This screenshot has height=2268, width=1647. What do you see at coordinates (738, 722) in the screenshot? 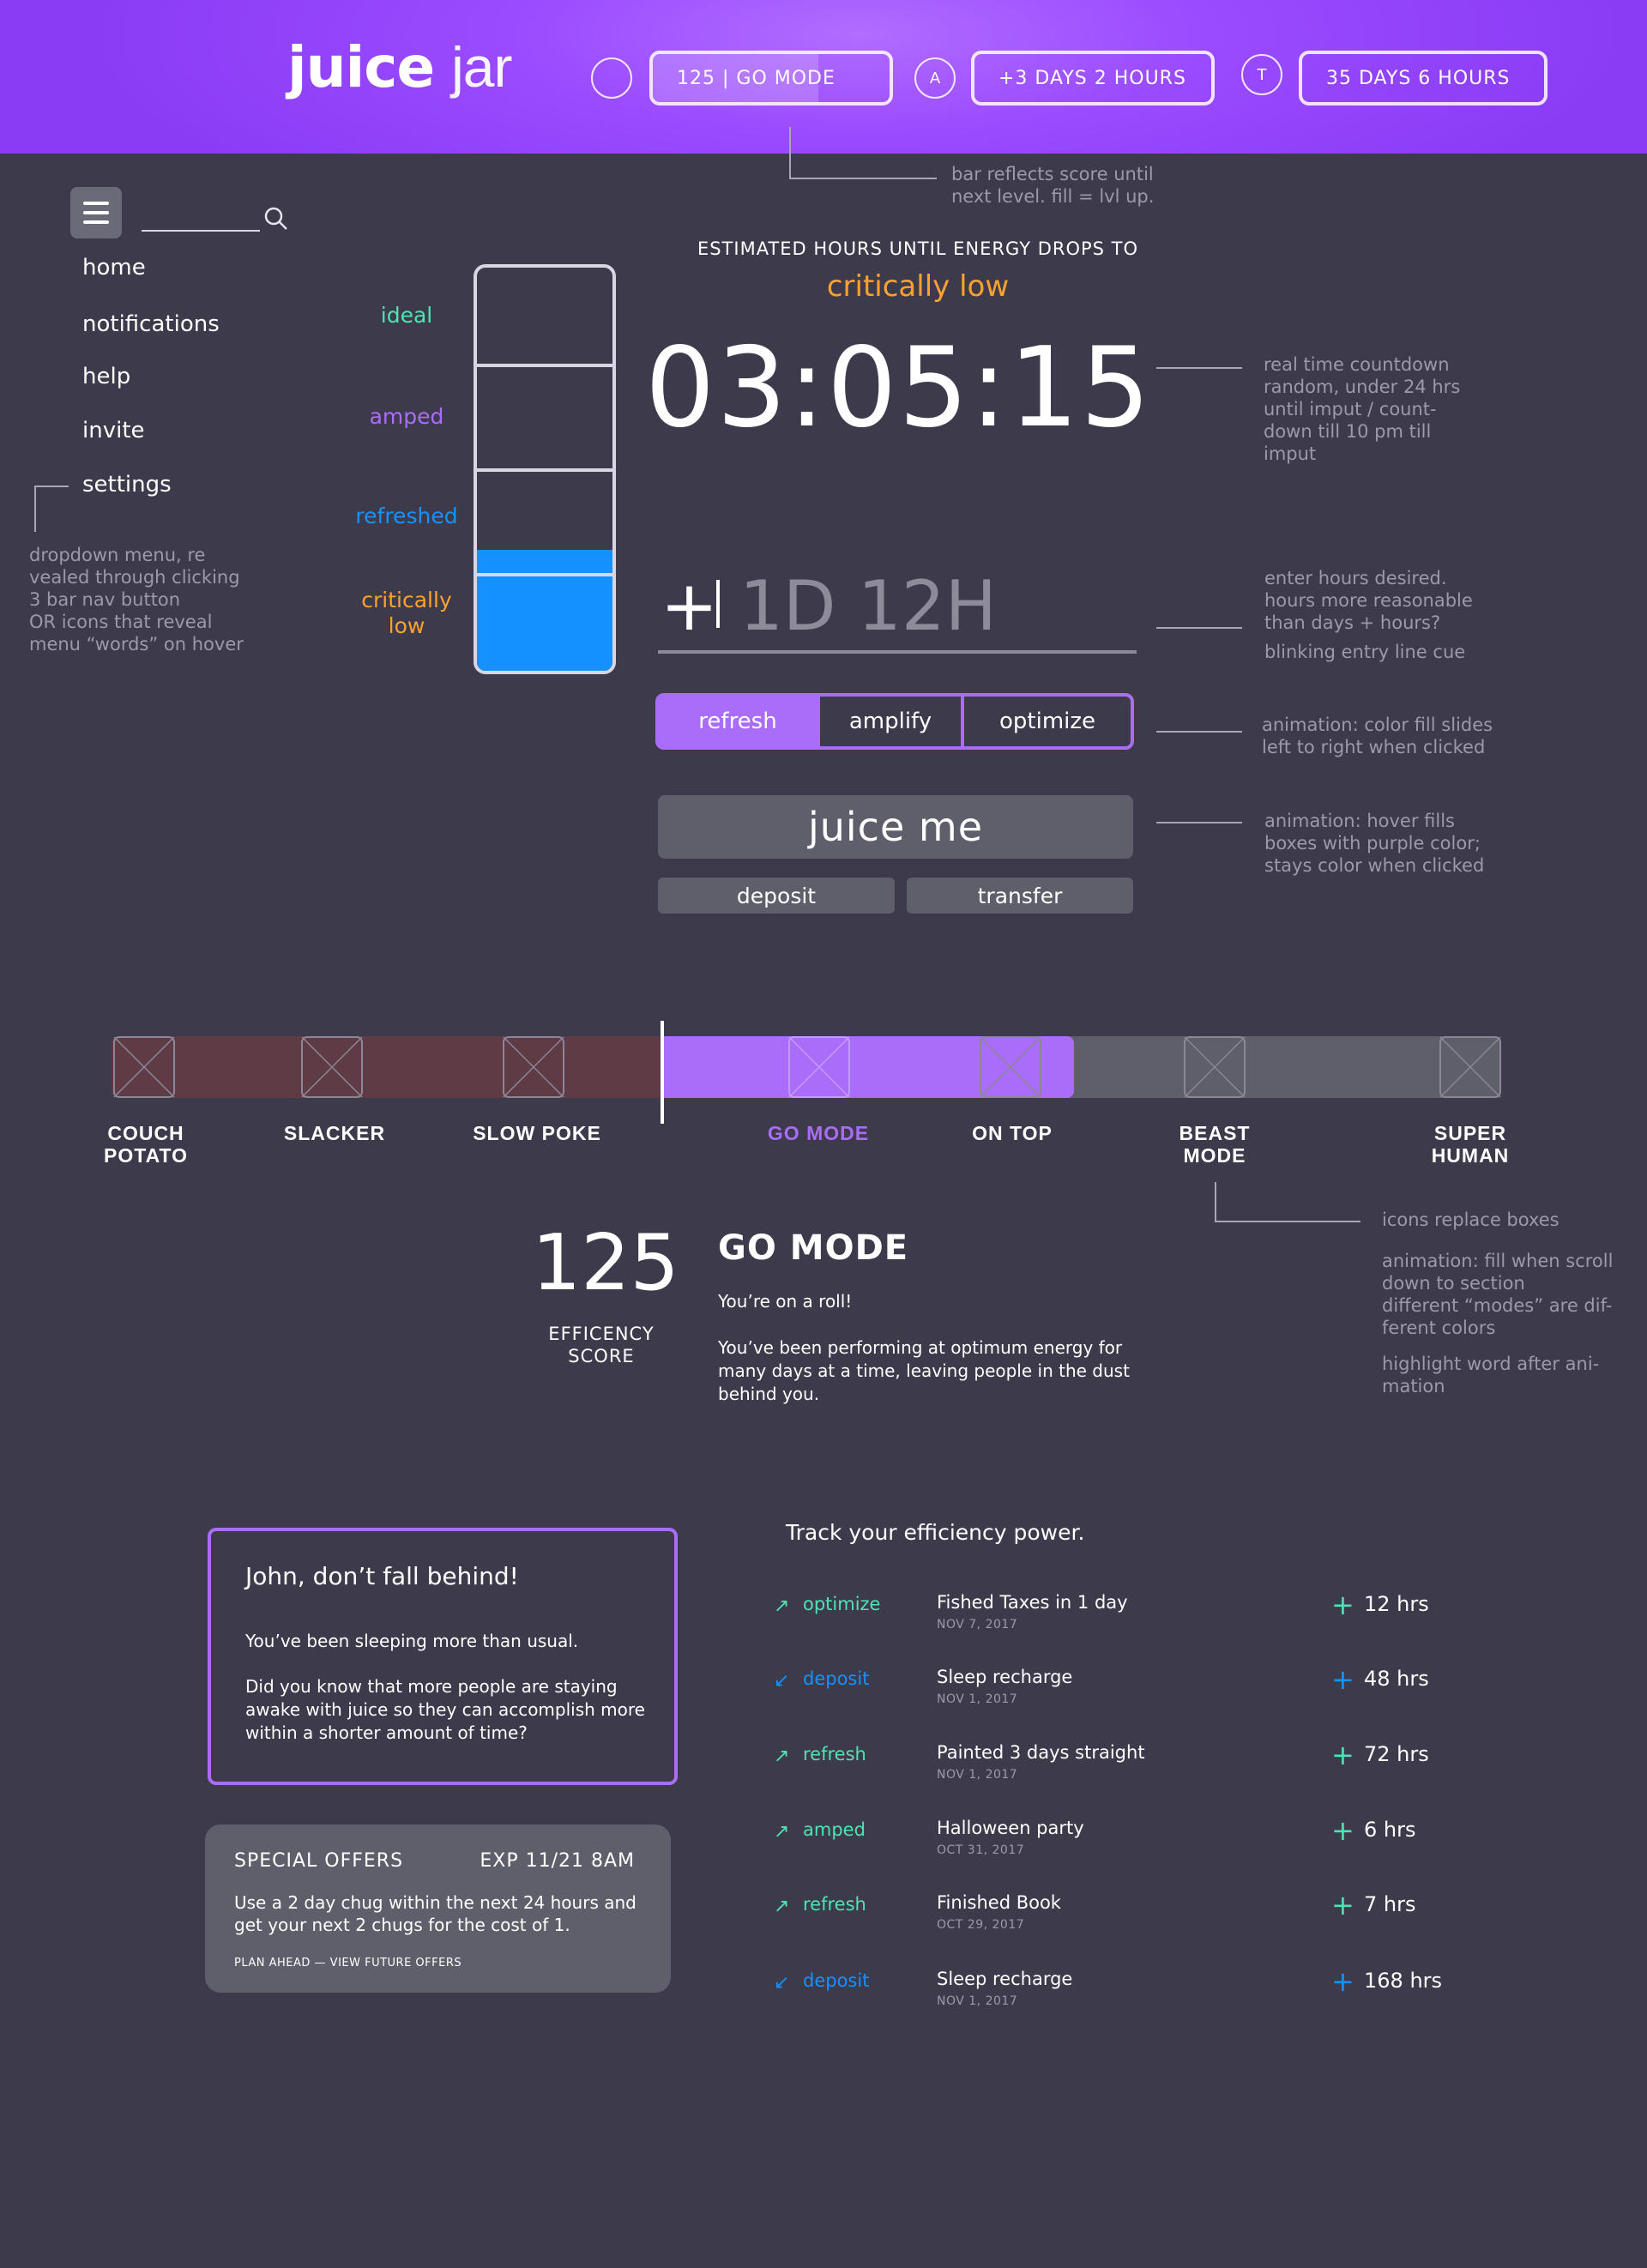
I see `mode-refresh-button: refresh` at bounding box center [738, 722].